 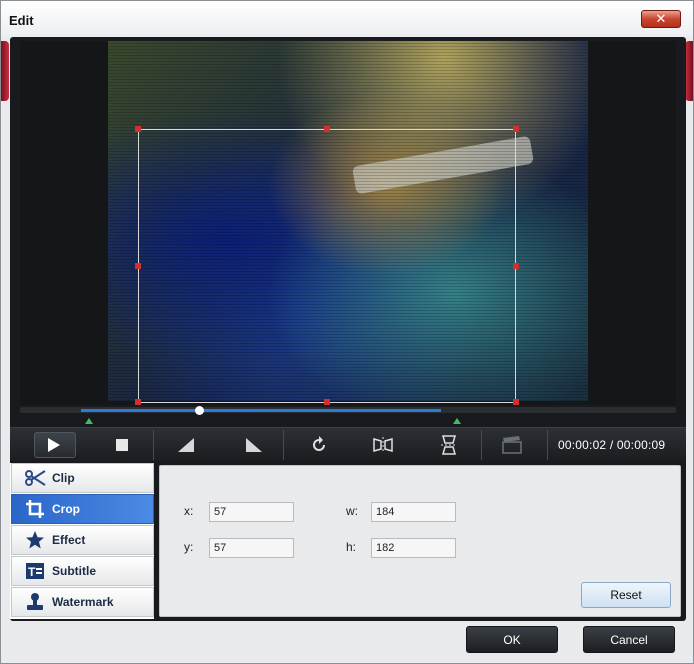 What do you see at coordinates (413, 512) in the screenshot?
I see `w-input` at bounding box center [413, 512].